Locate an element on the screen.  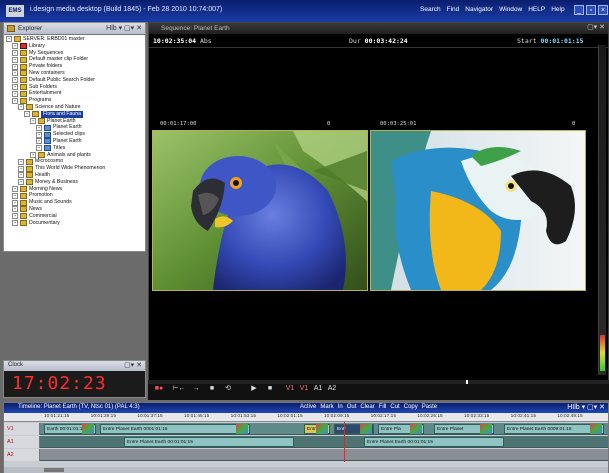
tool-mark: Mark is located at coordinates (326, 407).